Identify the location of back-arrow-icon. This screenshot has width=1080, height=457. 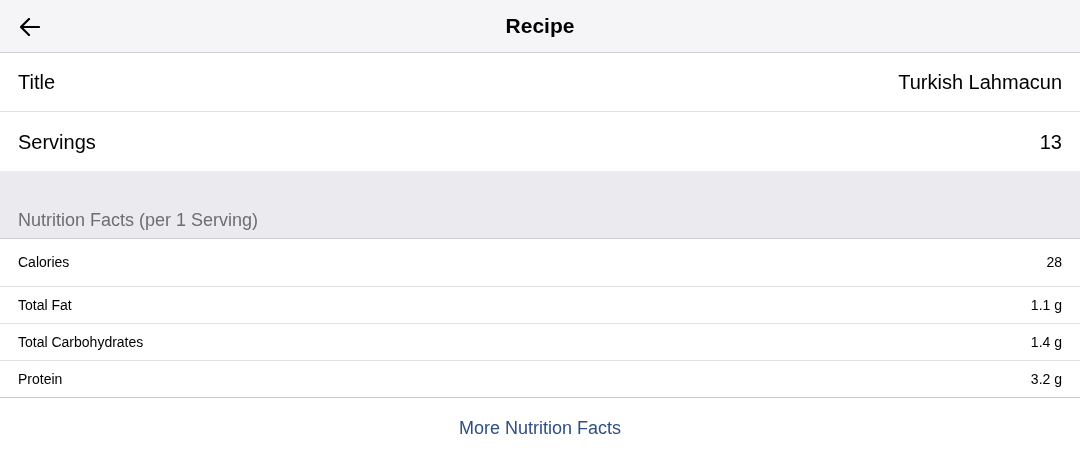
(30, 27).